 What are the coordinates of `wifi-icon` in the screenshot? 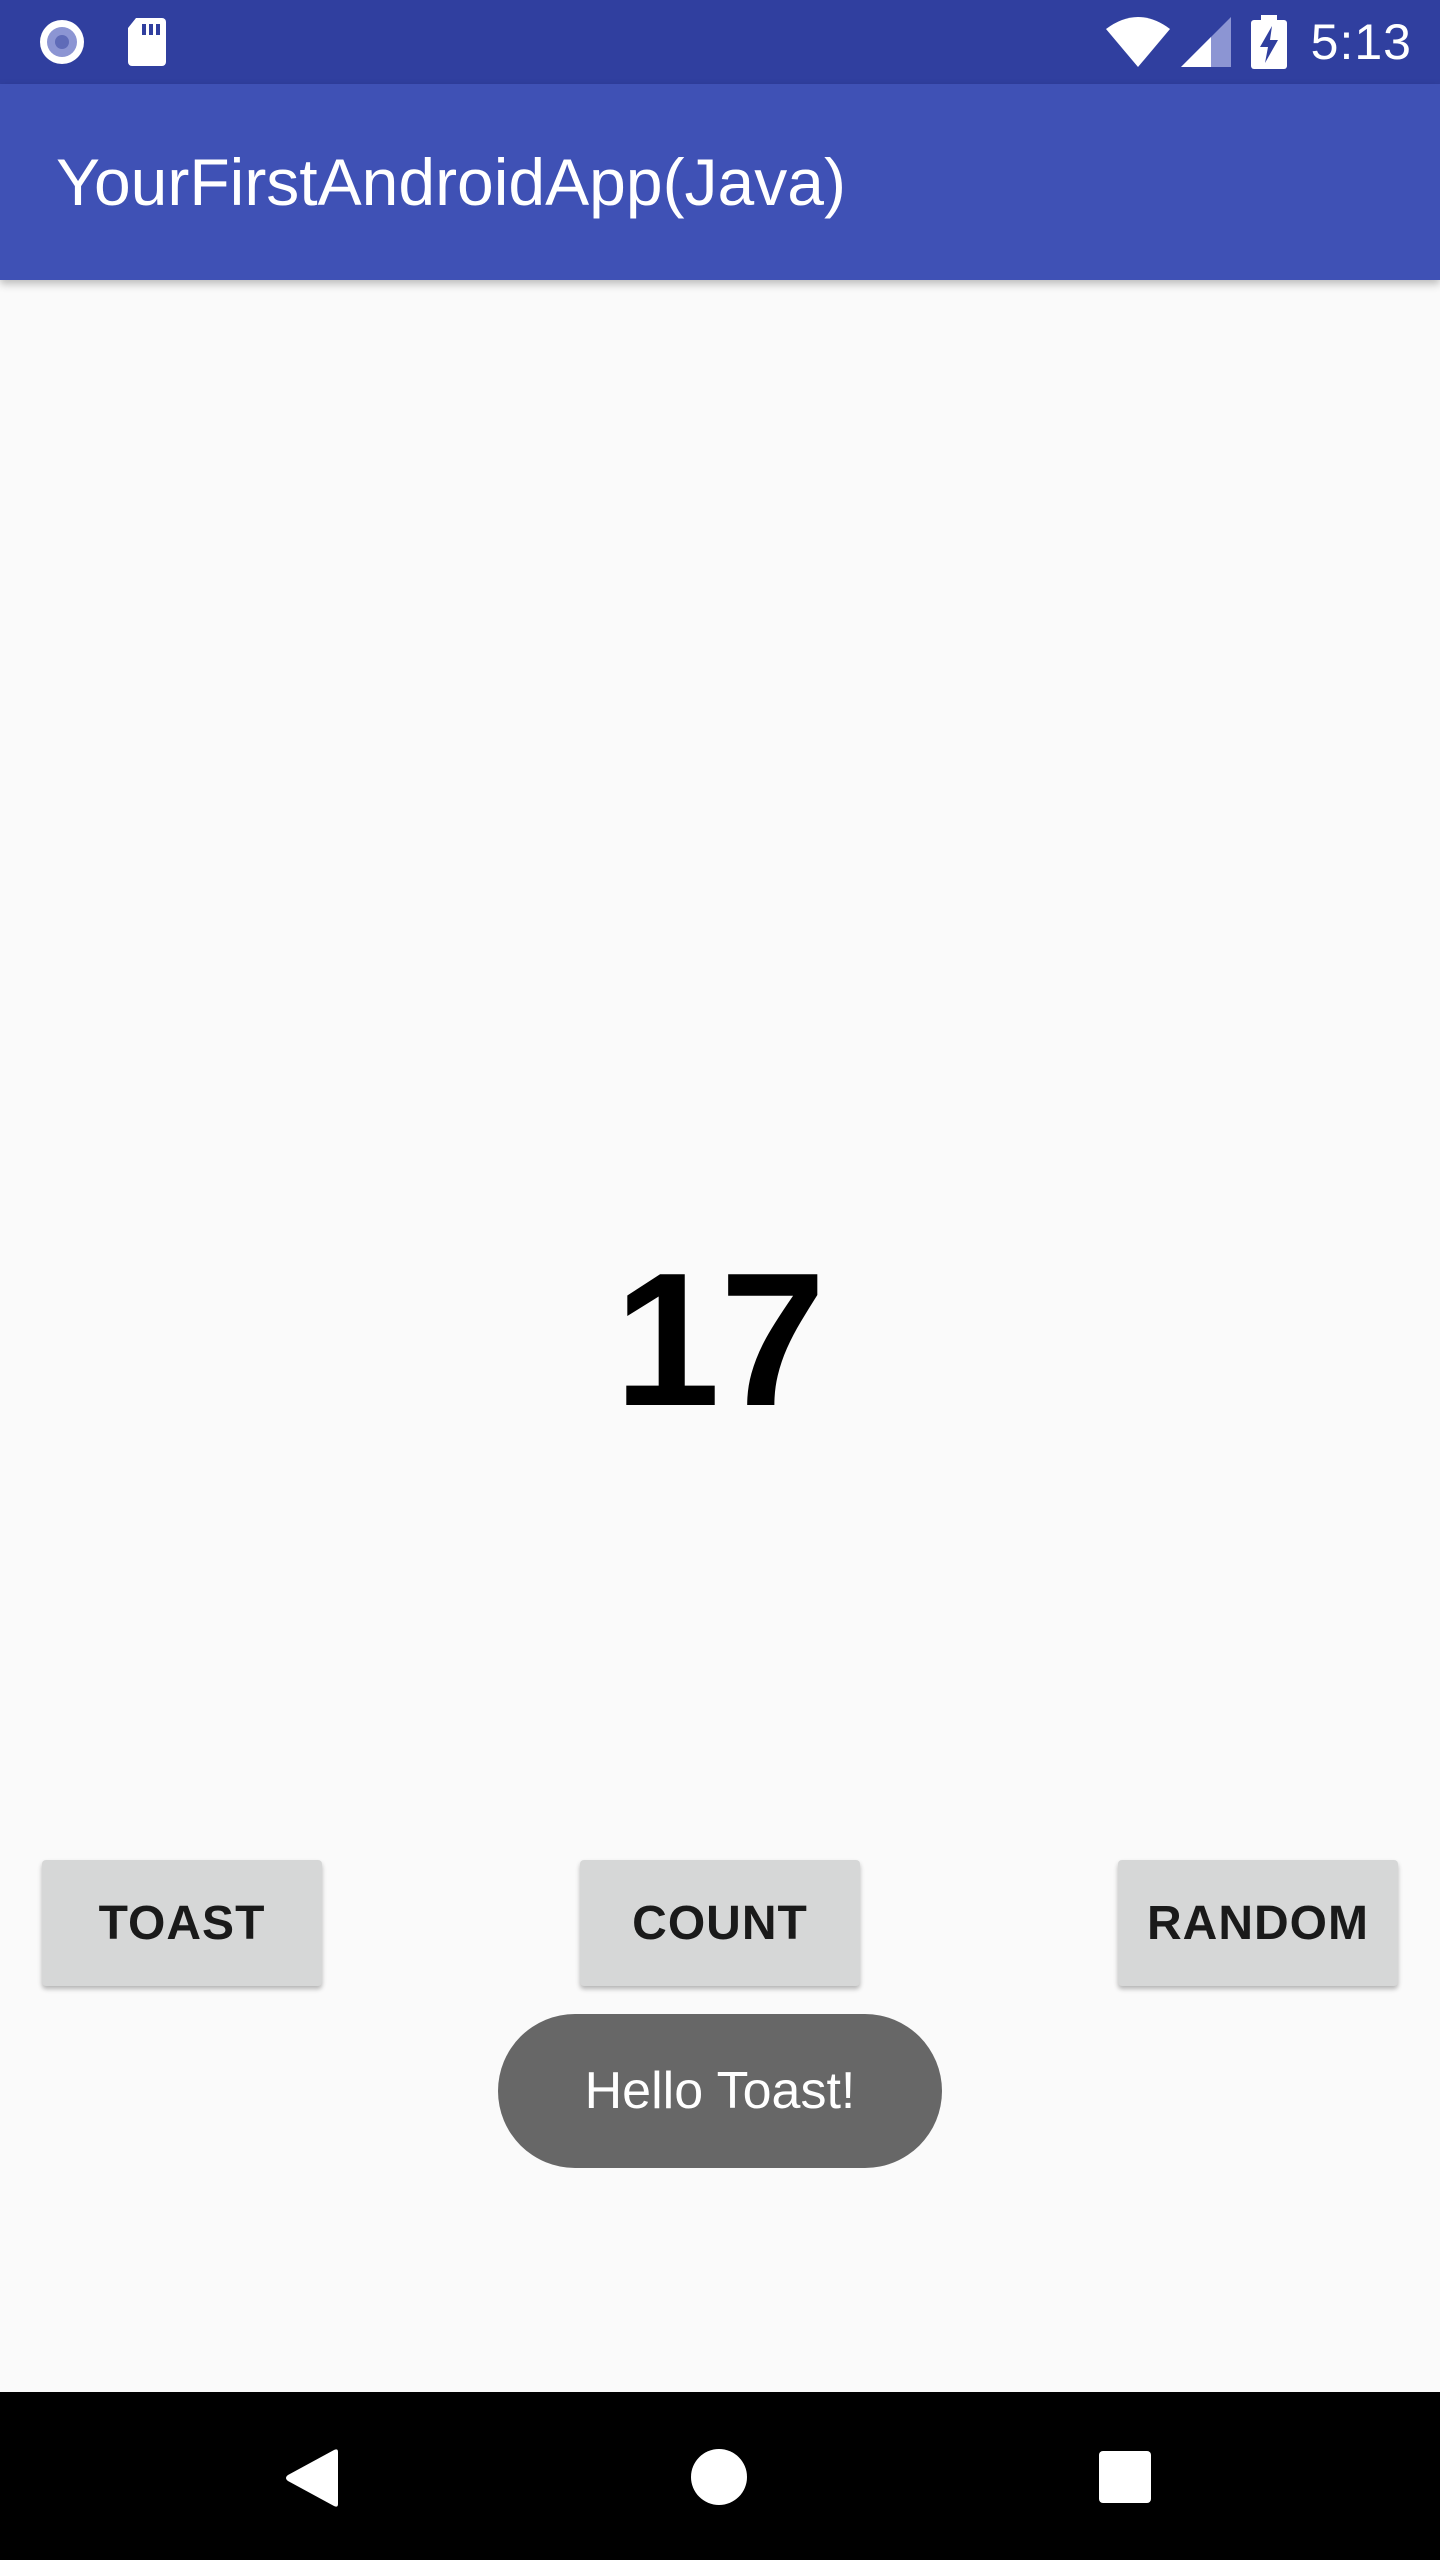 It's located at (1137, 42).